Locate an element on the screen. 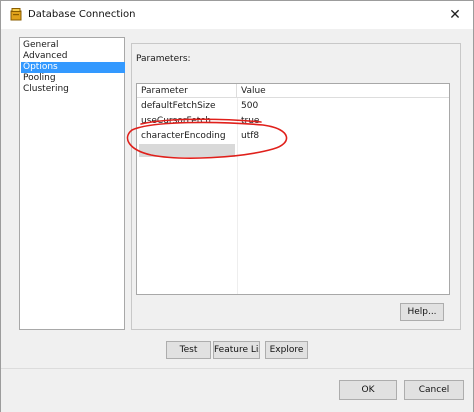  table-cell-parameter: useCursorFetch is located at coordinates (187, 121).